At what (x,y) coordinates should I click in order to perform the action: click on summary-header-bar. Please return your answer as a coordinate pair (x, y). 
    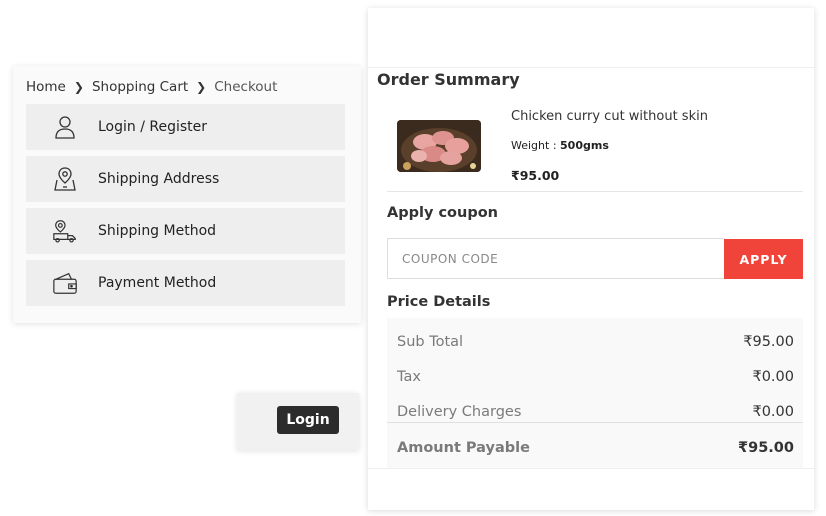
    Looking at the image, I should click on (591, 38).